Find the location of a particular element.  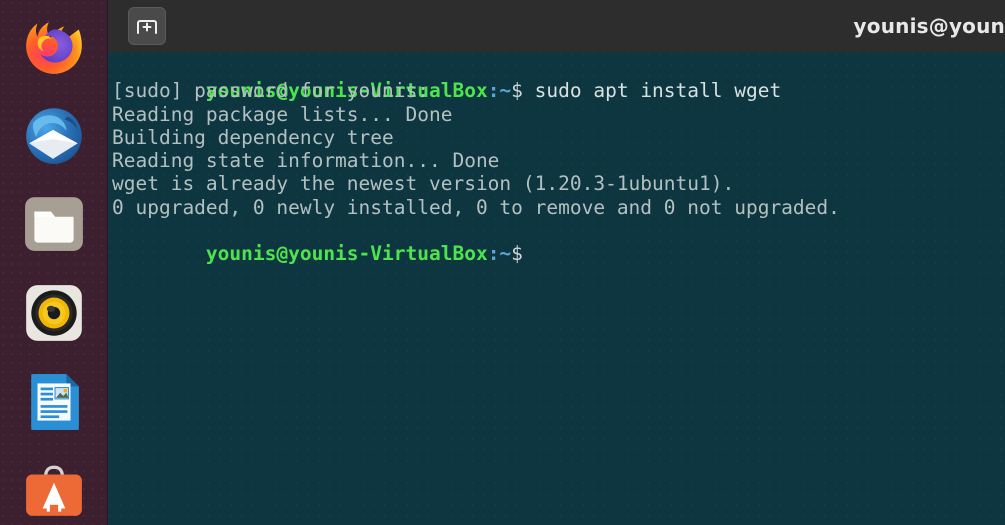

ubuntu-dock is located at coordinates (54, 262).